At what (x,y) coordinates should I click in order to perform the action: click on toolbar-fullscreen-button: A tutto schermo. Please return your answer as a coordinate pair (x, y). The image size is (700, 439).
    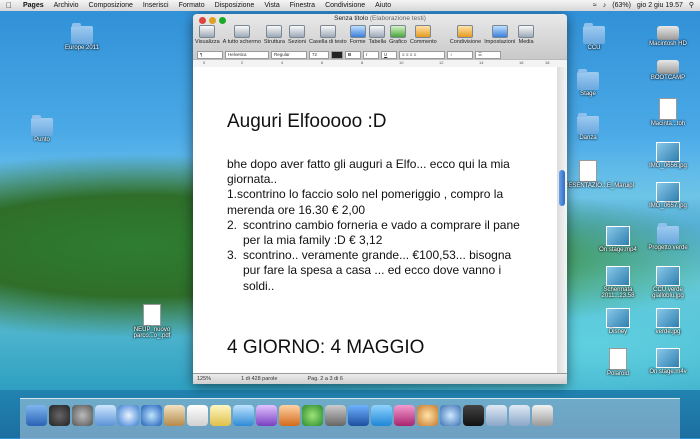
    Looking at the image, I should click on (242, 35).